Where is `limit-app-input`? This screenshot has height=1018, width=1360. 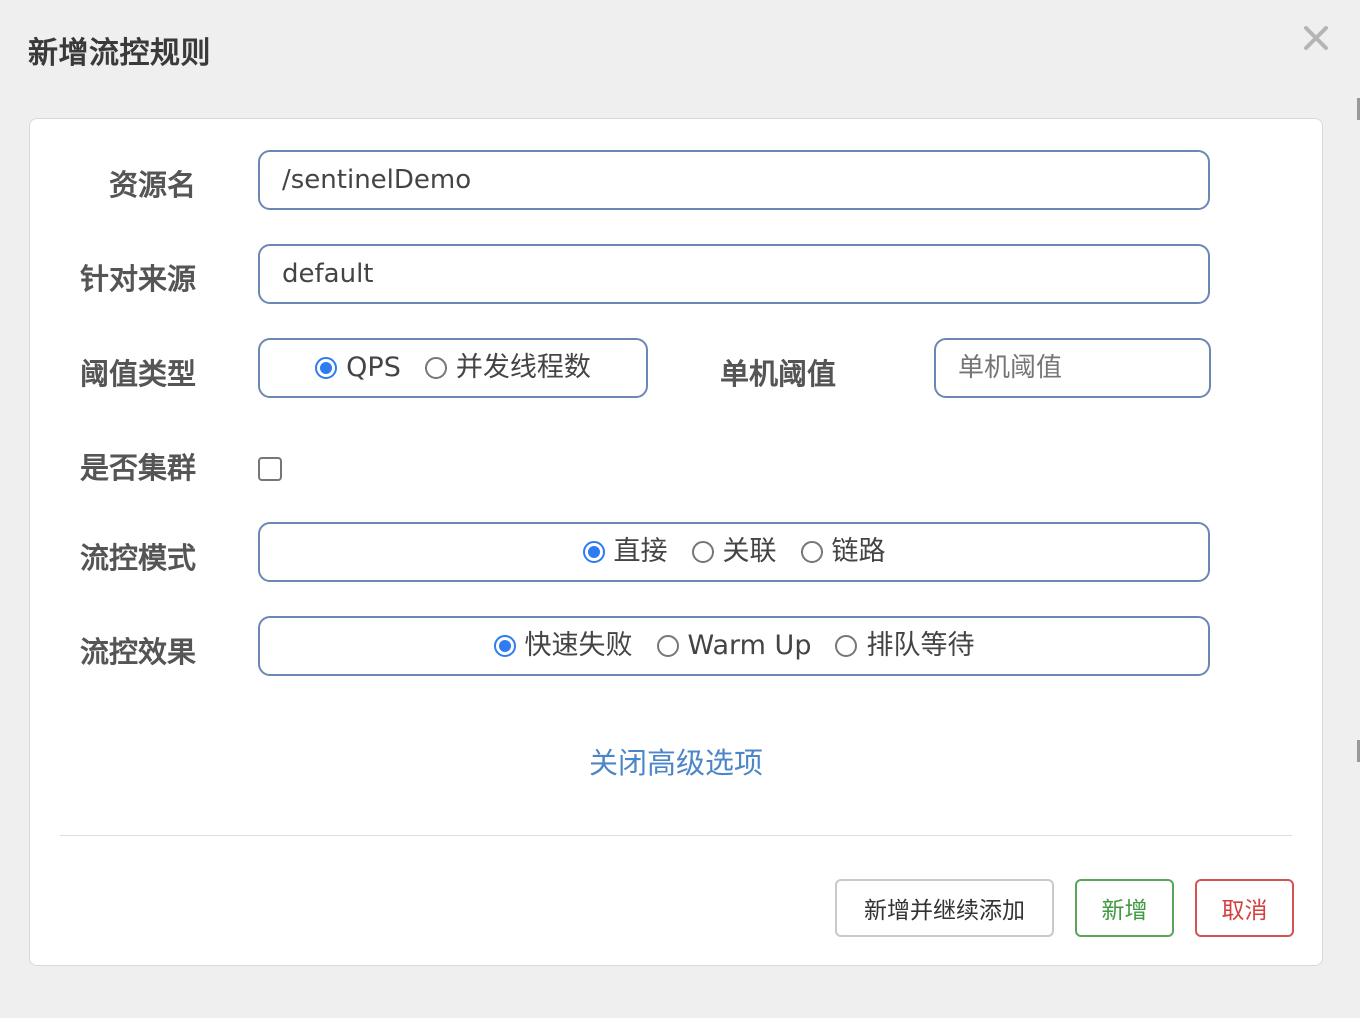
limit-app-input is located at coordinates (734, 274).